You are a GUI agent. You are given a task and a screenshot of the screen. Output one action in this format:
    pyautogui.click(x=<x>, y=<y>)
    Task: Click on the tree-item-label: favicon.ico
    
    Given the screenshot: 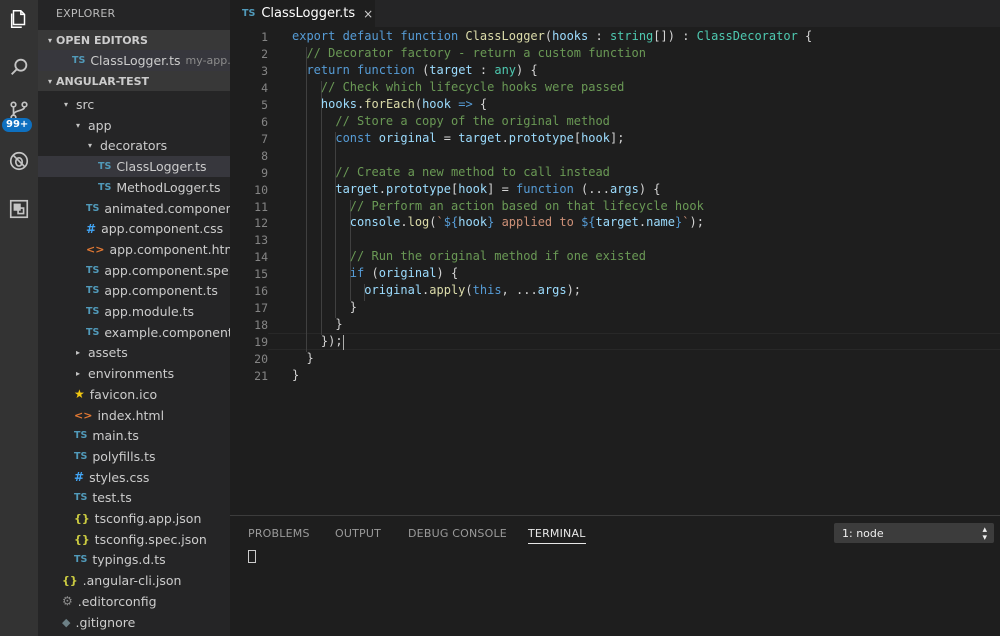 What is the action you would take?
    pyautogui.click(x=123, y=394)
    